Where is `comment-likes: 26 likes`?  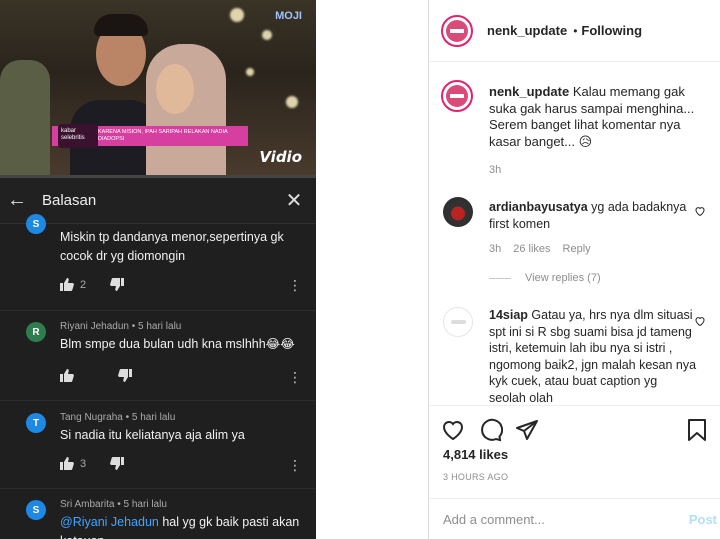
comment-likes: 26 likes is located at coordinates (531, 249).